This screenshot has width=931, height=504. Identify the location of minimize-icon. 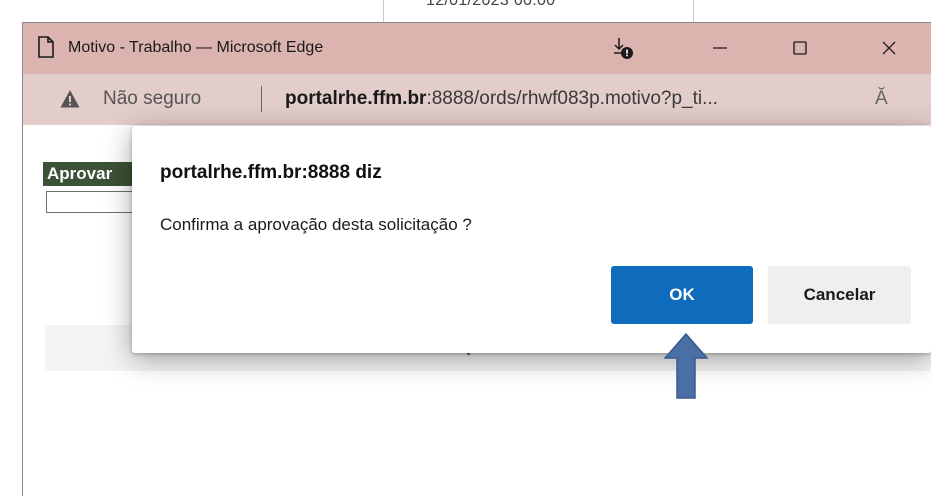
(720, 48).